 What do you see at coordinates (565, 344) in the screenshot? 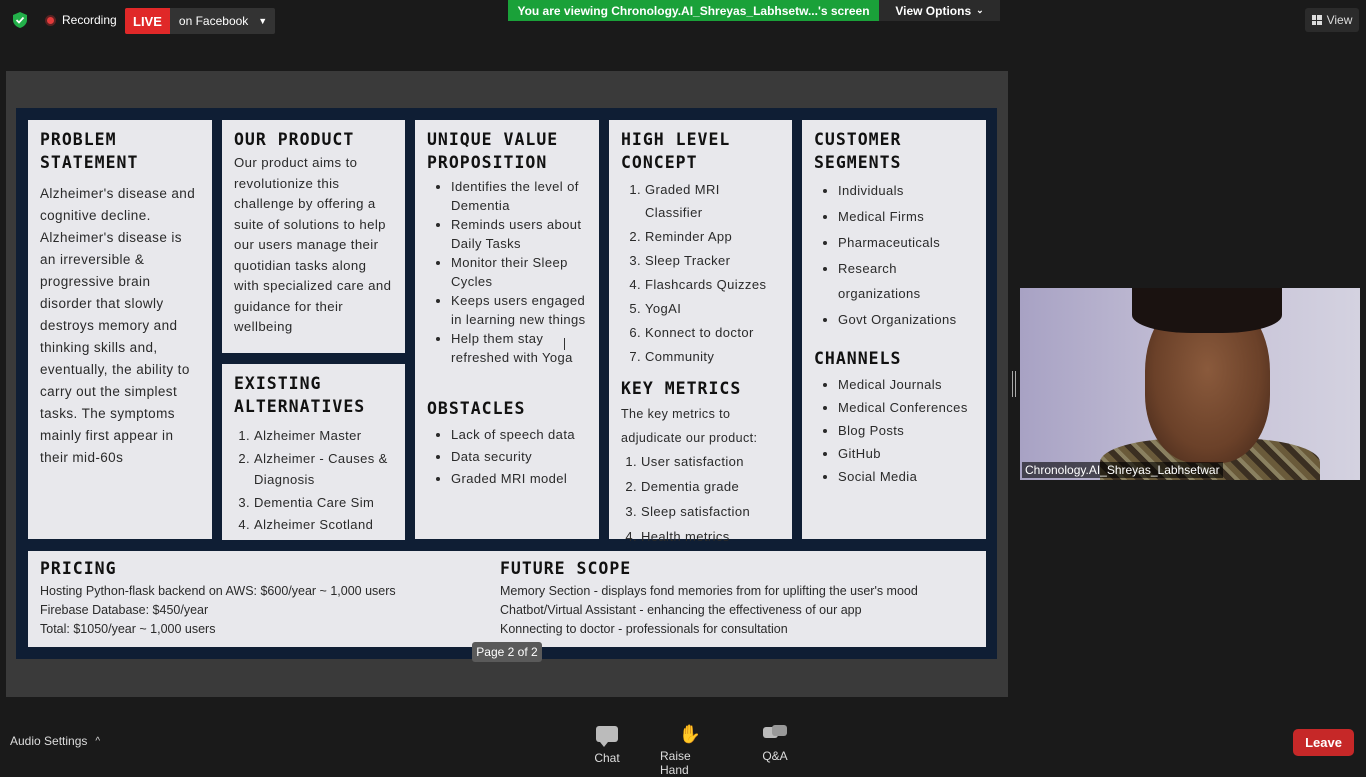
I see `text-cursor-icon` at bounding box center [565, 344].